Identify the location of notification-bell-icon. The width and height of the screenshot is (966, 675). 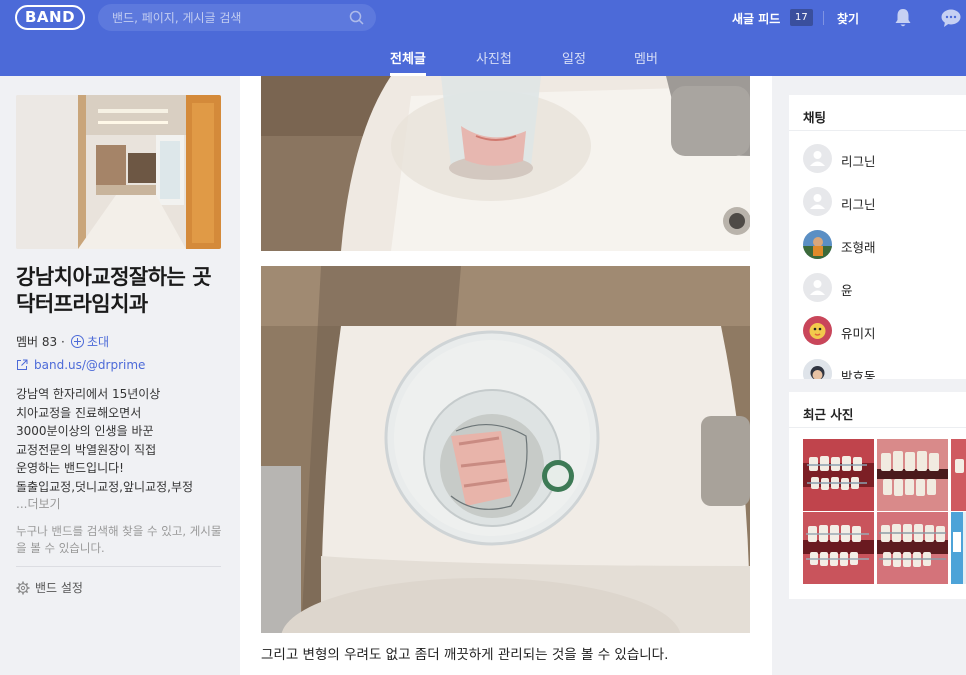
(903, 18).